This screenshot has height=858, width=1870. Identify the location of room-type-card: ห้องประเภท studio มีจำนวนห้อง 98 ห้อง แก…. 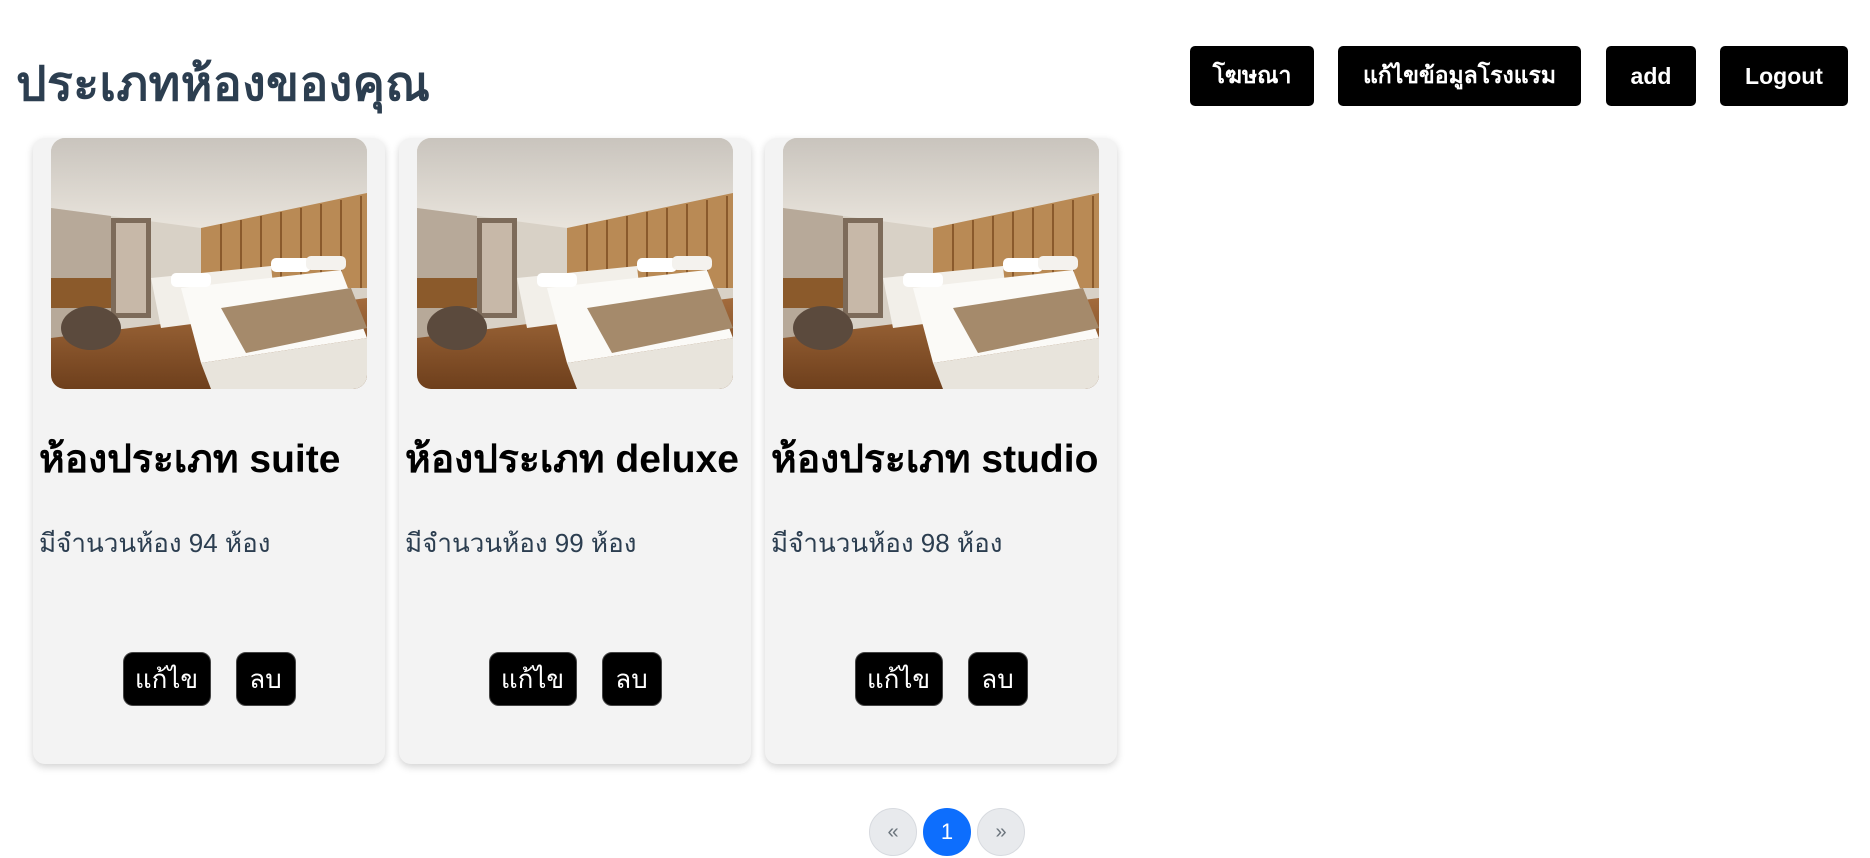
(941, 451).